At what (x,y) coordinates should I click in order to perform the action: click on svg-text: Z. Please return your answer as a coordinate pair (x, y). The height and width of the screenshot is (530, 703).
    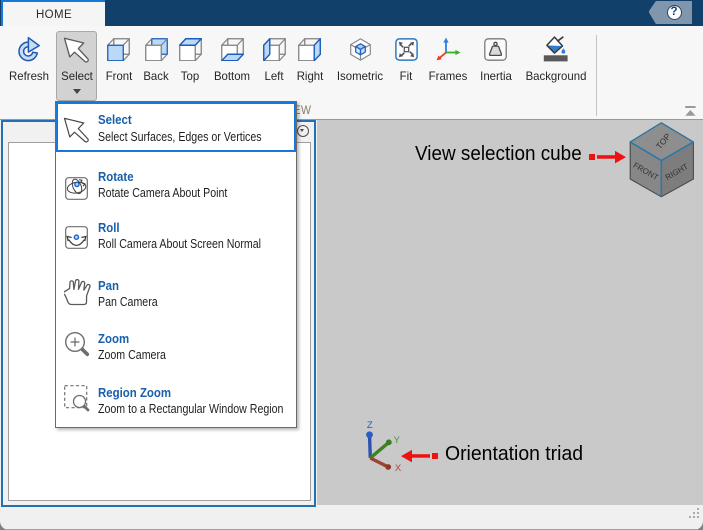
    Looking at the image, I should click on (370, 425).